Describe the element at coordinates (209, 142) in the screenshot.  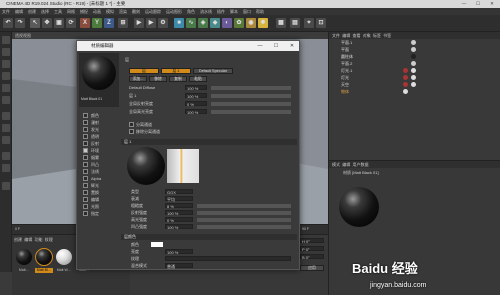
I see `layer-1-section: 层 1` at that location.